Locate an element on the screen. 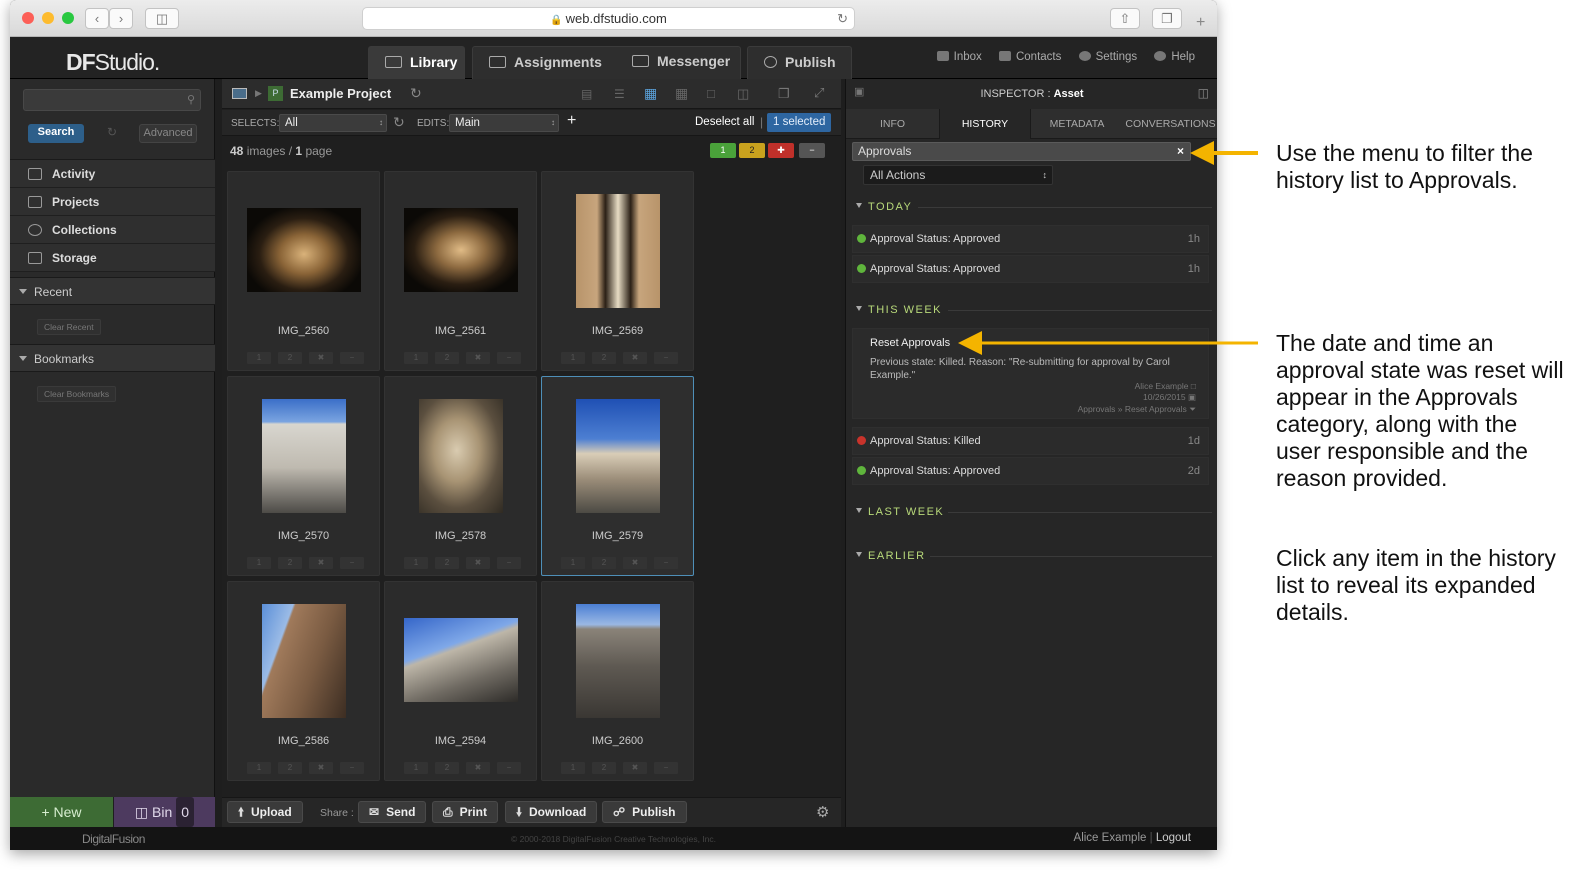 This screenshot has width=1580, height=896. arrow-to-filter is located at coordinates (1224, 153).